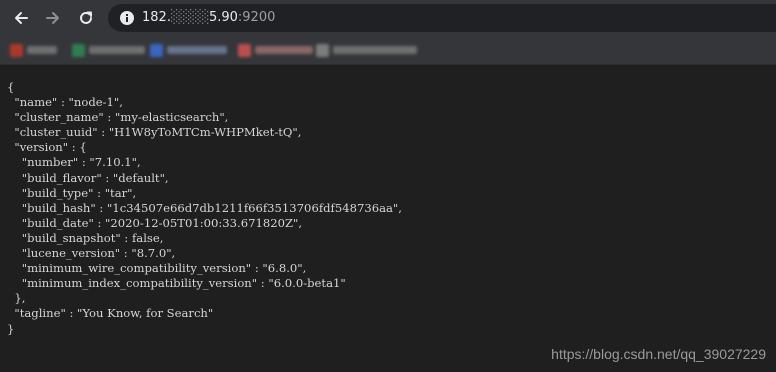 The height and width of the screenshot is (372, 776). What do you see at coordinates (190, 17) in the screenshot?
I see `url-masked-segment: ░░░░` at bounding box center [190, 17].